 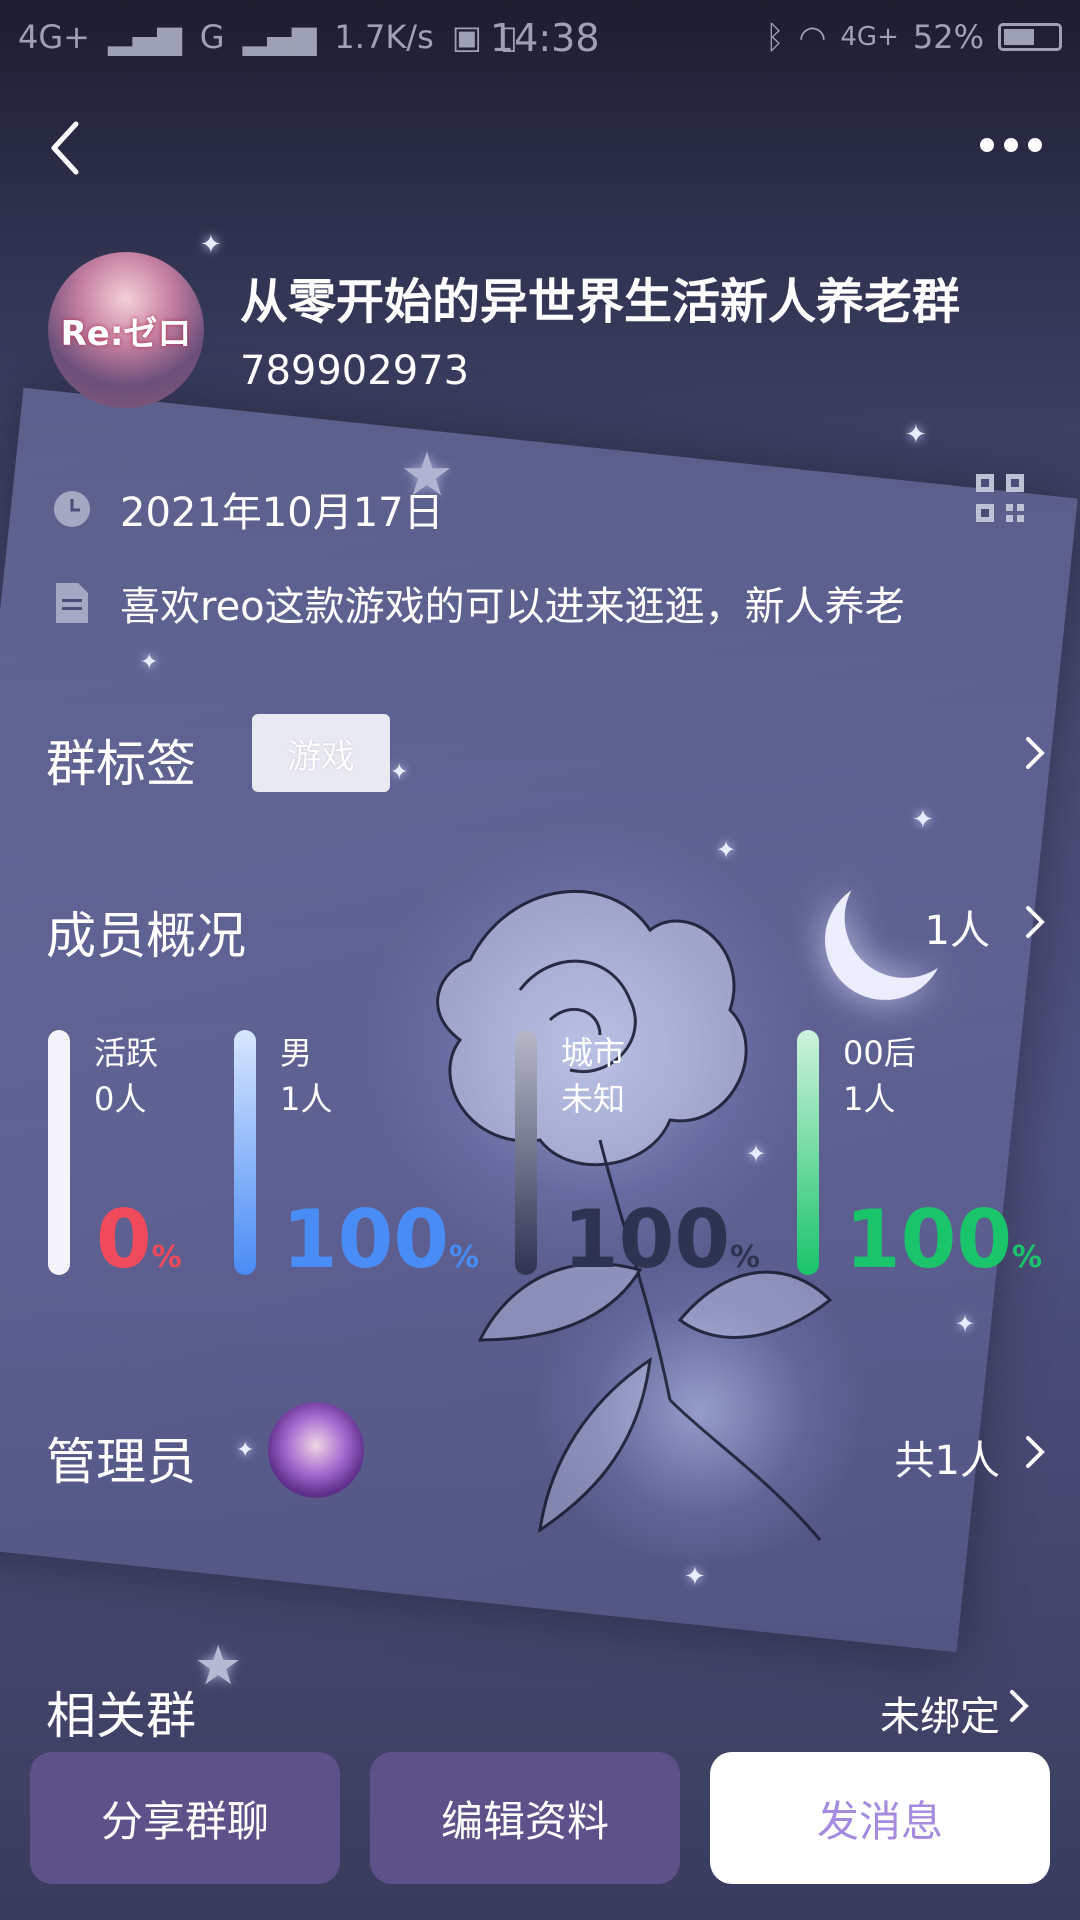 I want to click on share-group-button: 分享群聊, so click(x=185, y=1818).